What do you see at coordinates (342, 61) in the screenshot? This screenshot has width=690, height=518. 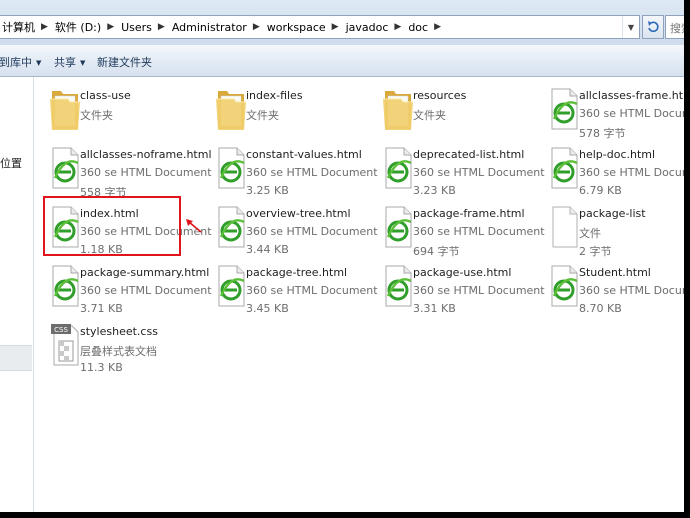 I see `command-toolbar: 到库中 ▼ 共享 ▼ 新建文件夹` at bounding box center [342, 61].